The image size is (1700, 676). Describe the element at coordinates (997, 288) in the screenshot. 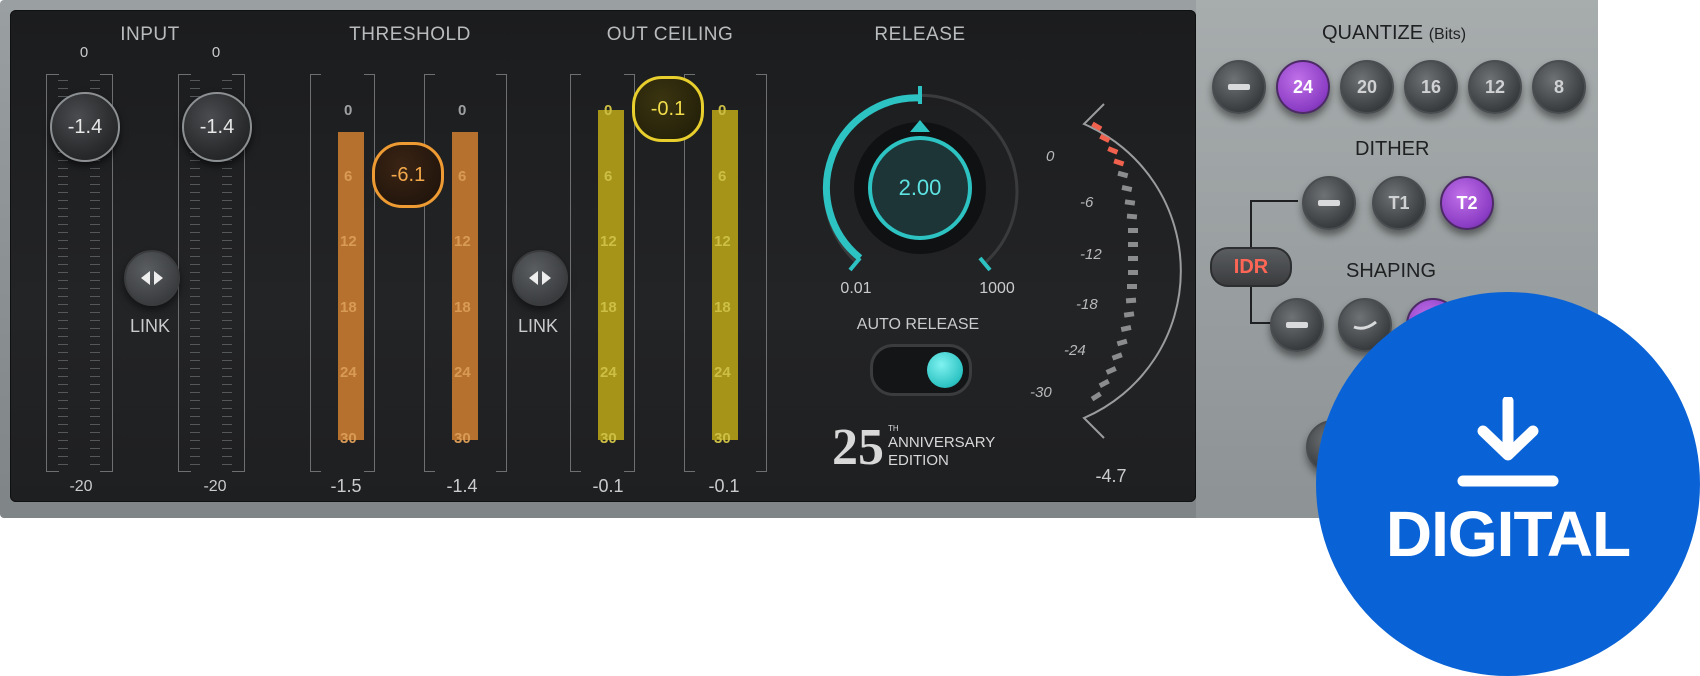

I see `release-max-label: 1000` at that location.